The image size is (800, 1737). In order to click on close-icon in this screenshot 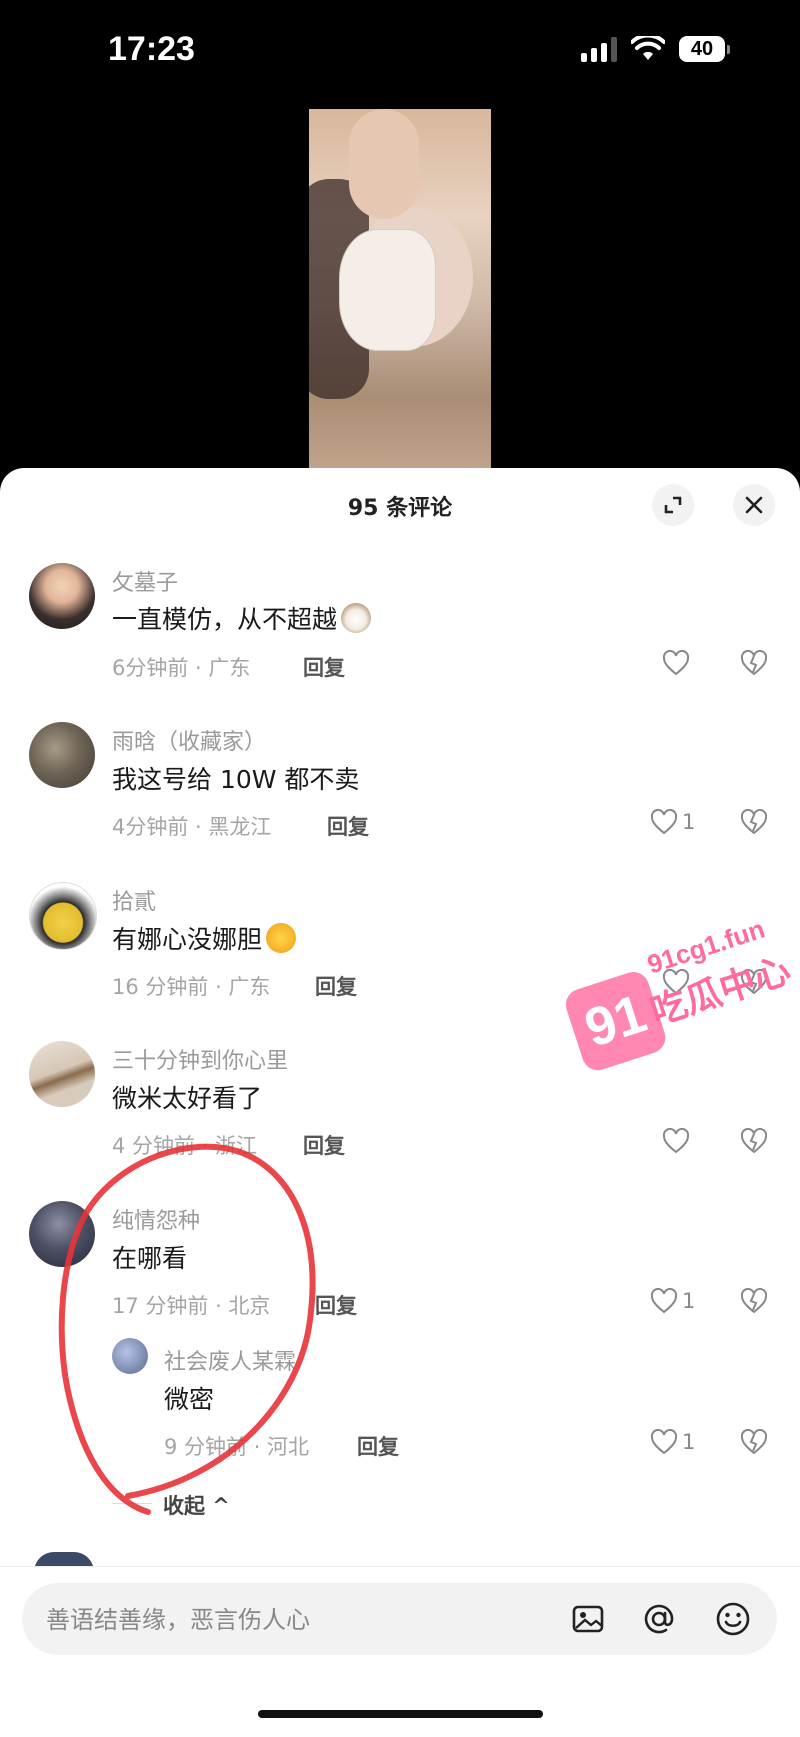, I will do `click(754, 505)`.